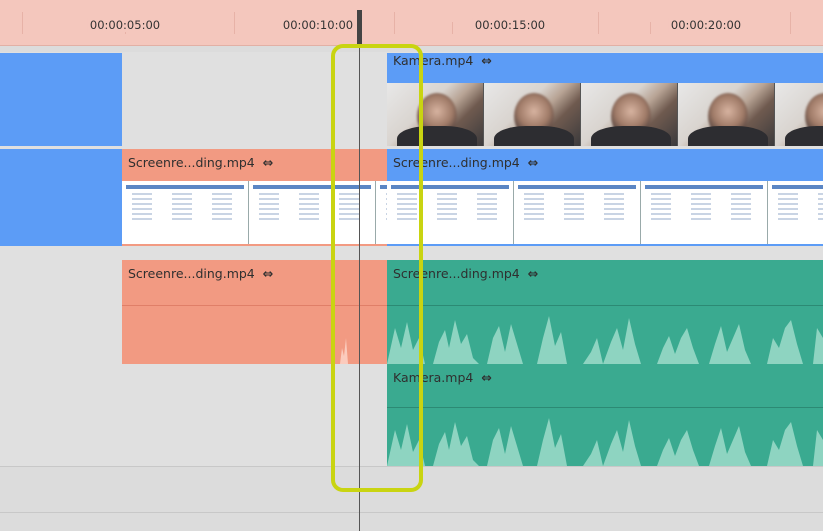 This screenshot has height=531, width=823. Describe the element at coordinates (605, 312) in the screenshot. I see `screenrecording-audio-clip: Screenre...ding.mp4 ⇔` at that location.